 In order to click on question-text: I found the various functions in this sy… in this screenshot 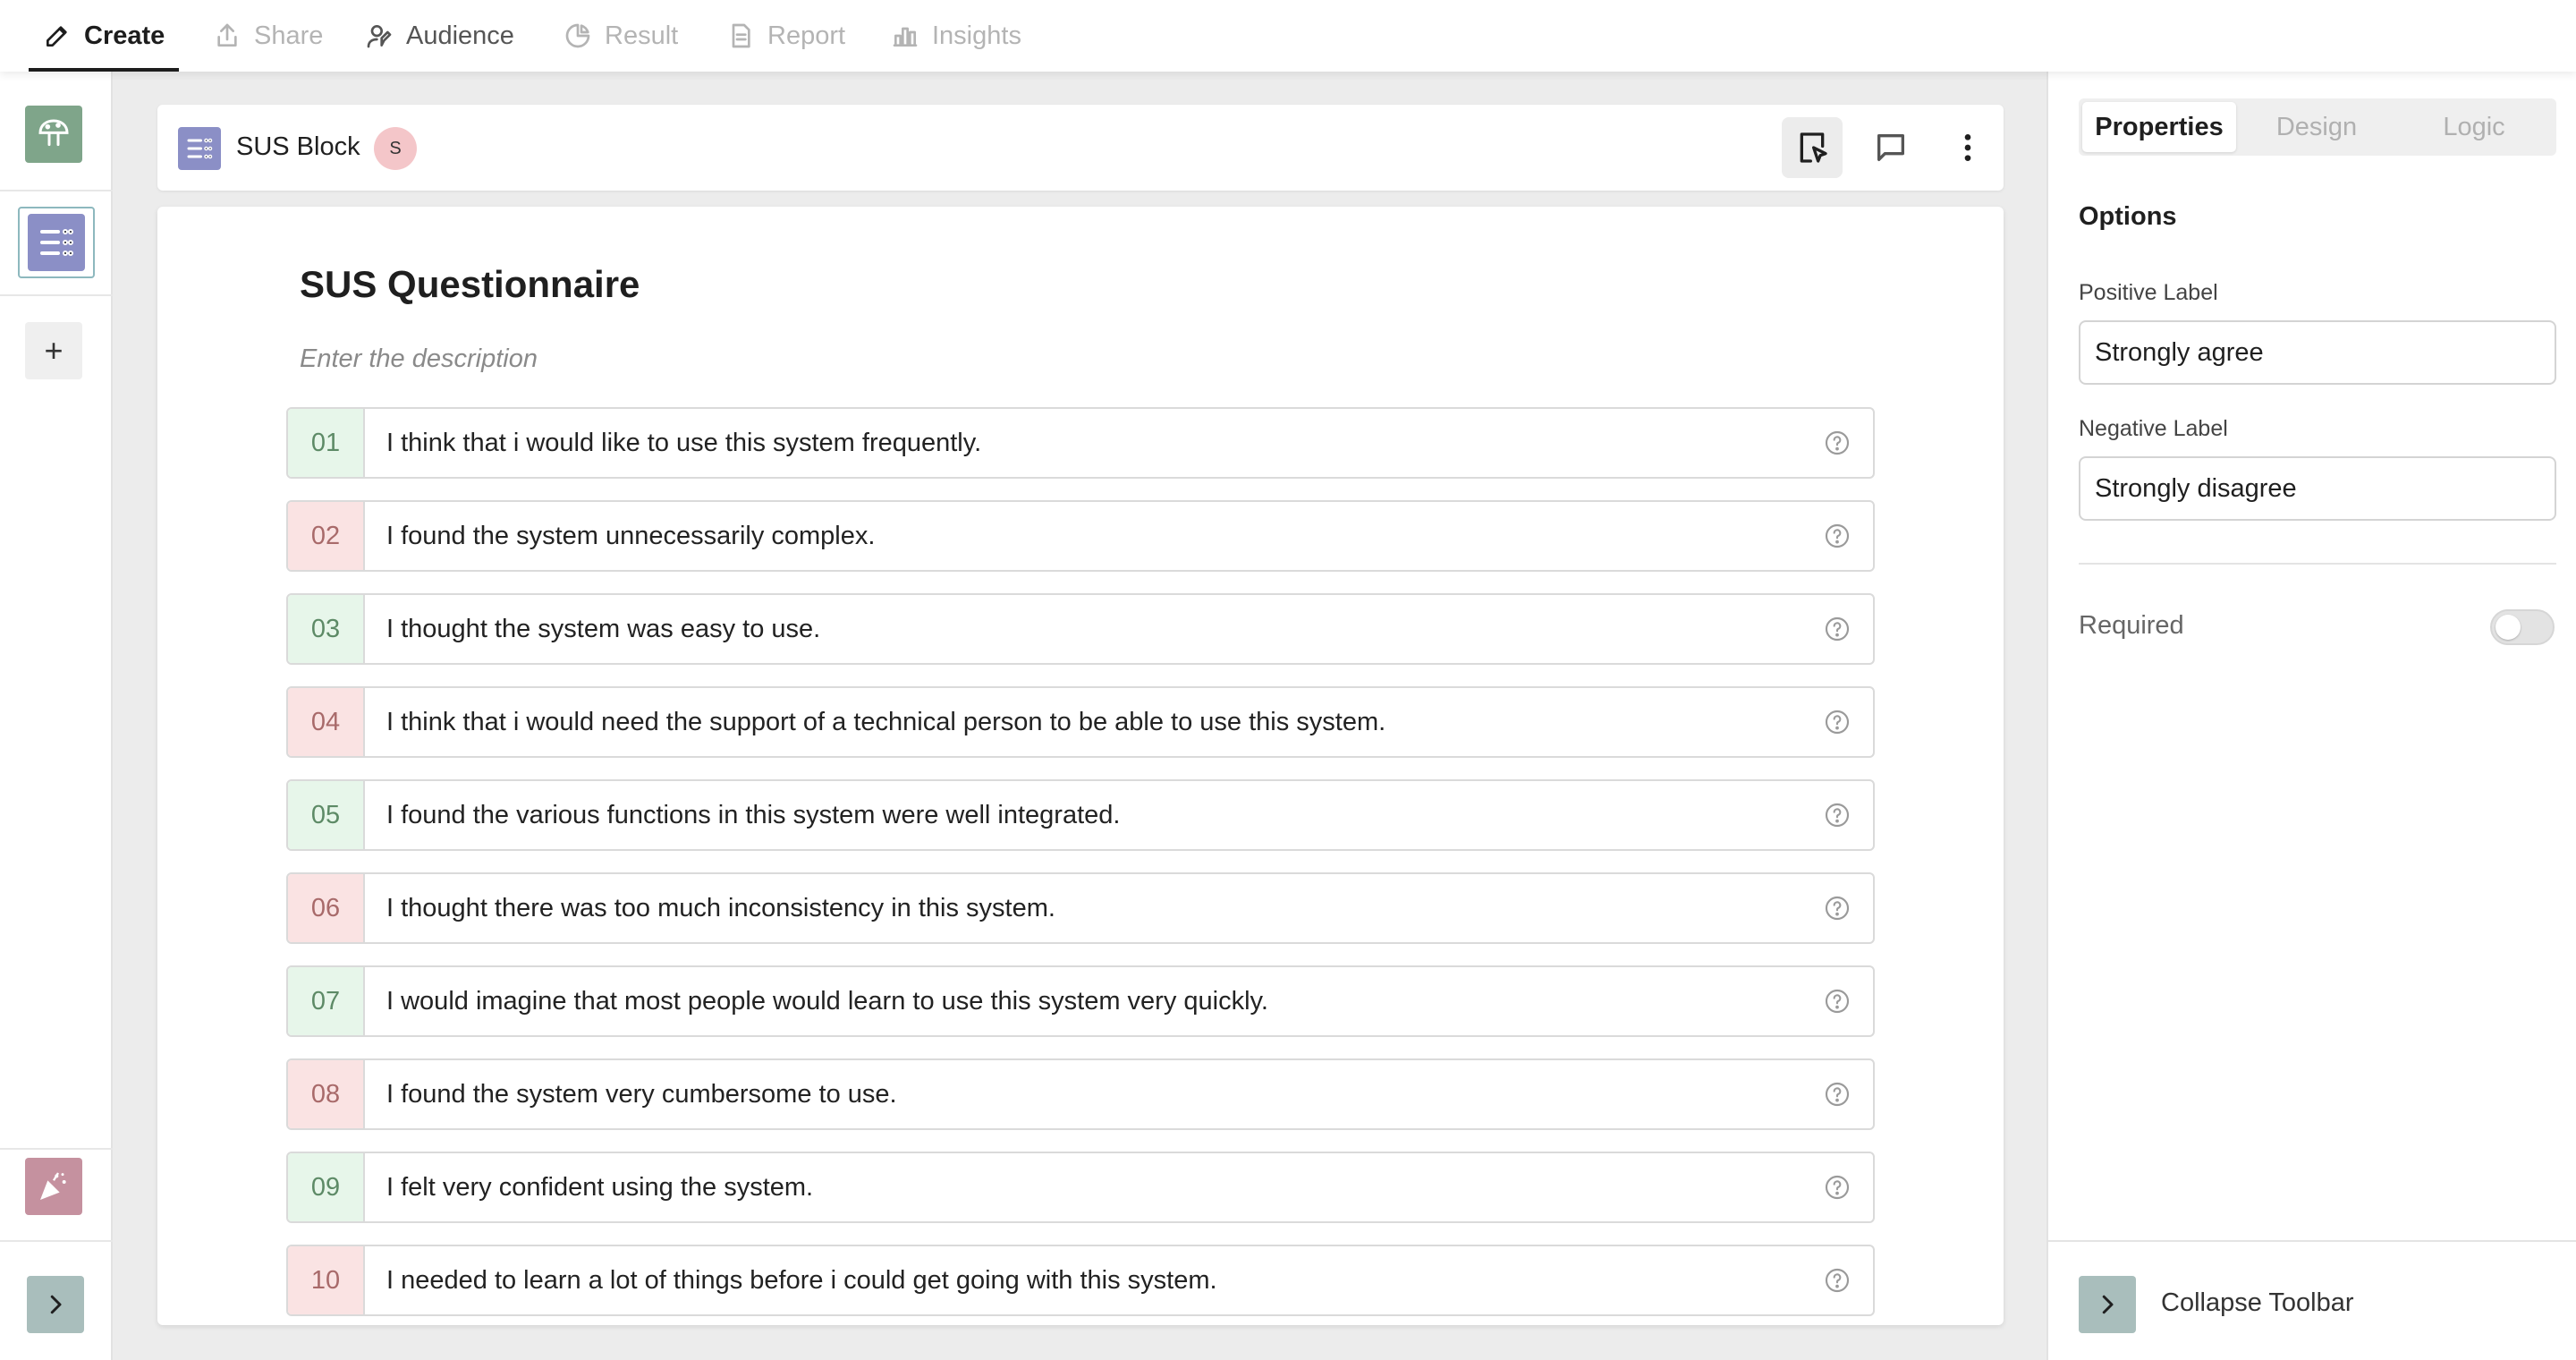, I will do `click(1083, 815)`.